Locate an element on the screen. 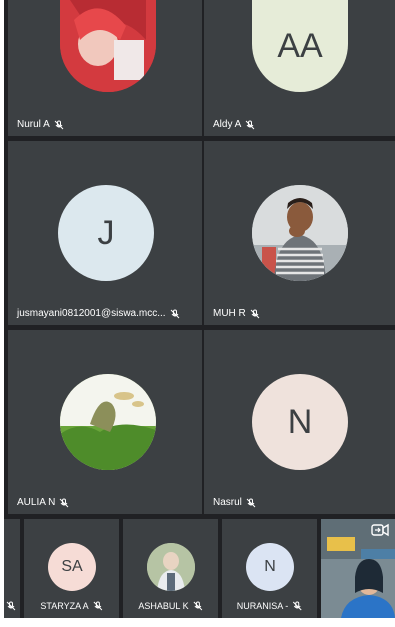 The image size is (395, 627). avatar-initials: J is located at coordinates (106, 232).